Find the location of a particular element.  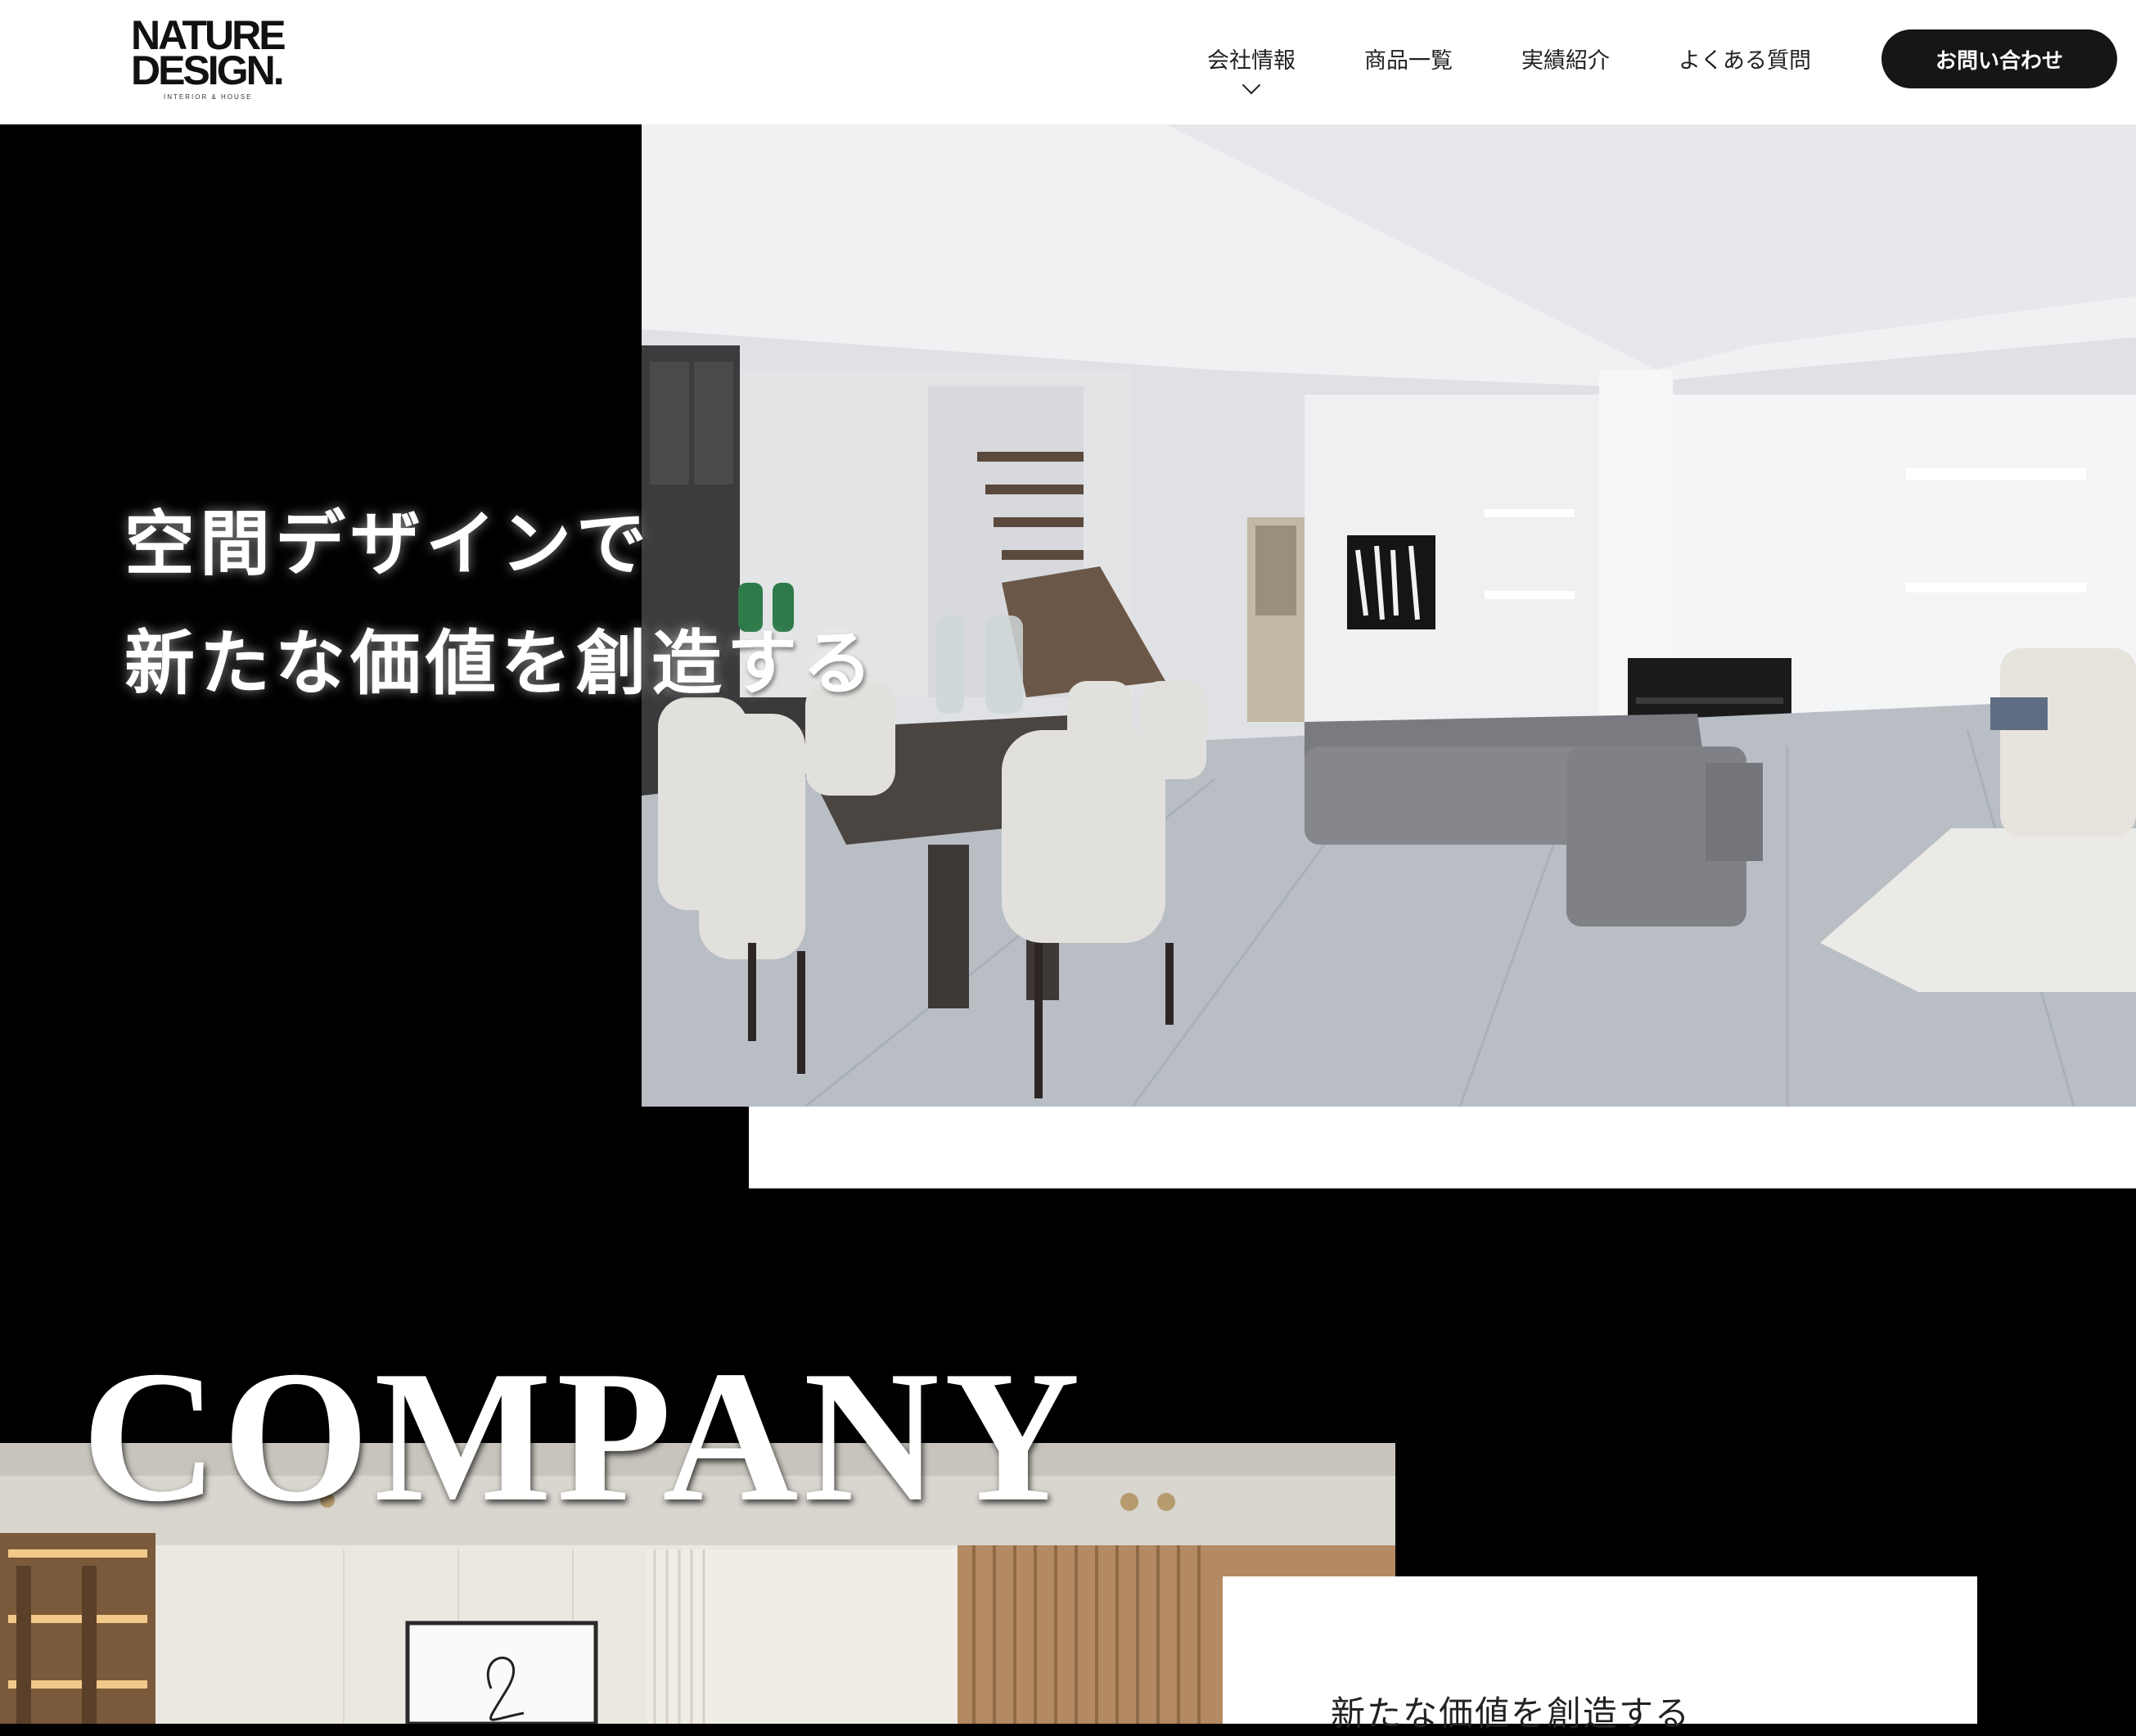

nav-works-label: 実績紹介 is located at coordinates (1565, 61).